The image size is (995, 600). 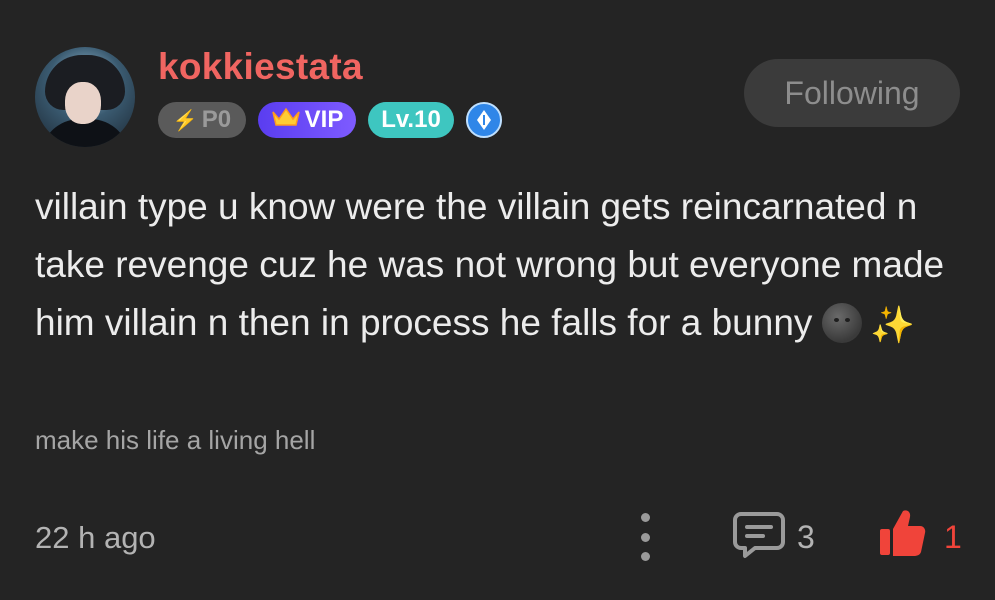 I want to click on username: kokkiestata, so click(x=260, y=67).